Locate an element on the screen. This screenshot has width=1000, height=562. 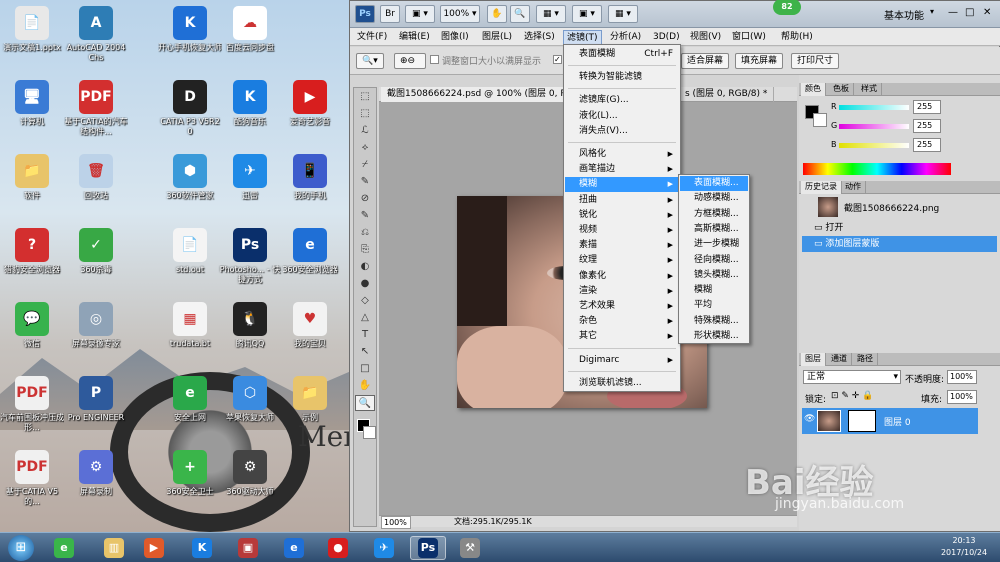
desktop-icon-screen-record: ⚙ 屏幕录制 is located at coordinates (96, 483).